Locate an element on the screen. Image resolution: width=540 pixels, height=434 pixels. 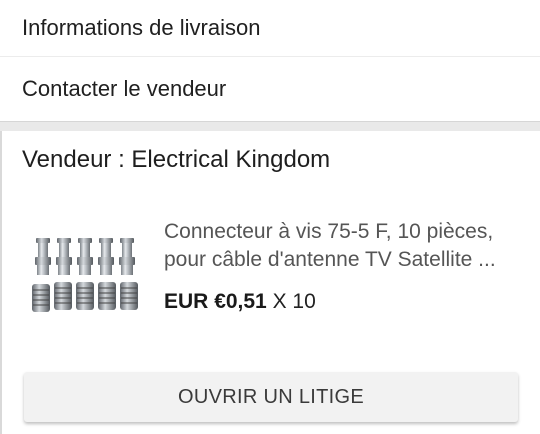
contact-seller-label: Contacter le vendeur is located at coordinates (124, 88).